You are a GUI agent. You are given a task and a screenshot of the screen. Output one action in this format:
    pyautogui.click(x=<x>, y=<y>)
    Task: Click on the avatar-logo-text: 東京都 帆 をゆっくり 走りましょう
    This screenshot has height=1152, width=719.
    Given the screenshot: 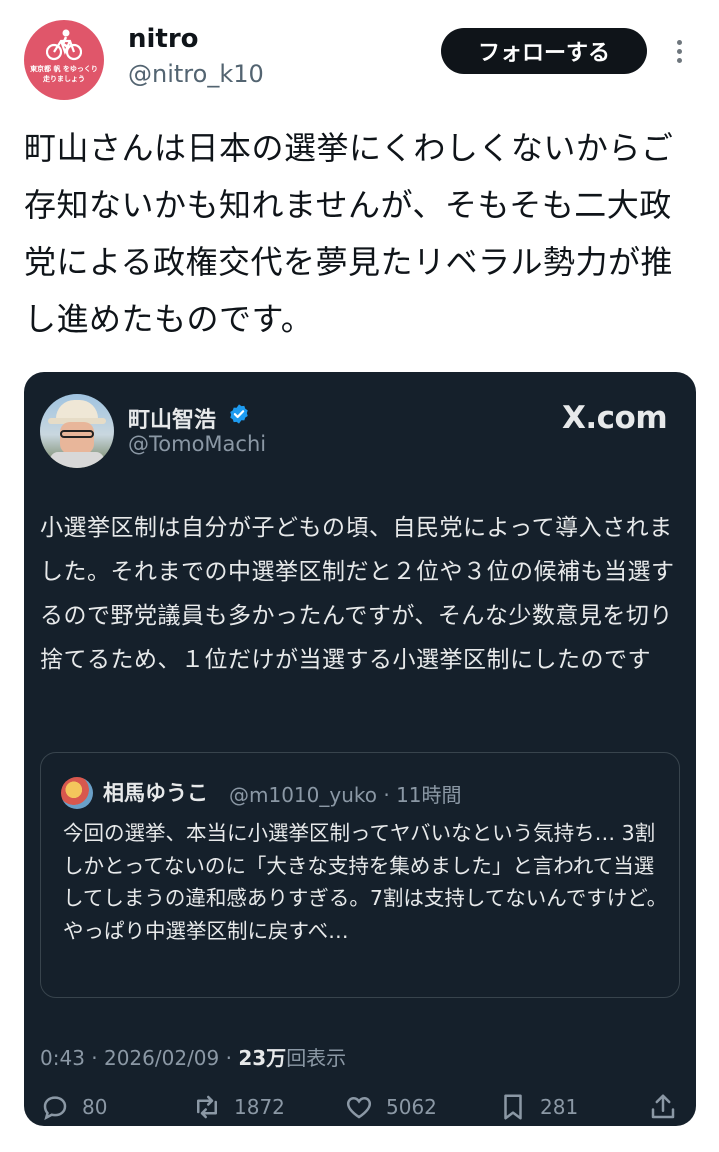 What is the action you would take?
    pyautogui.click(x=64, y=74)
    